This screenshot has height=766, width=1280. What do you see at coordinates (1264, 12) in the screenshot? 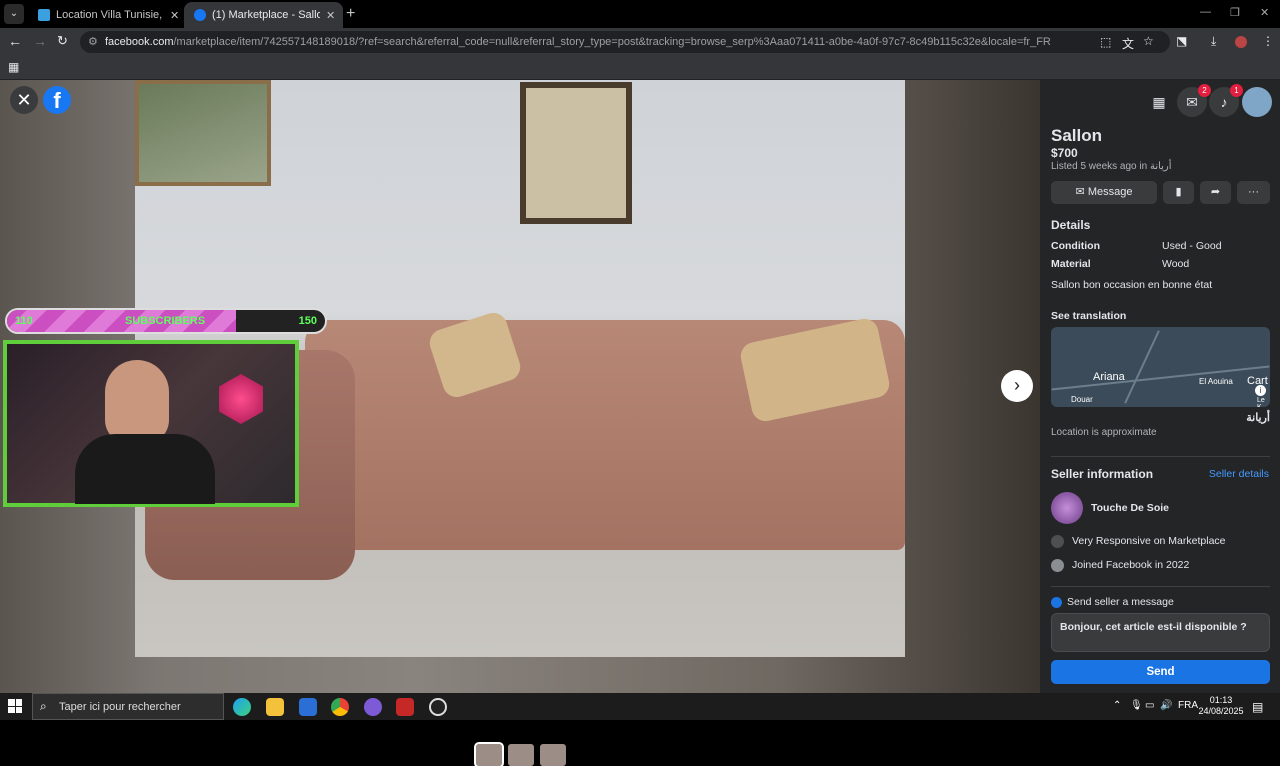
I see `close-window-button: ✕` at bounding box center [1264, 12].